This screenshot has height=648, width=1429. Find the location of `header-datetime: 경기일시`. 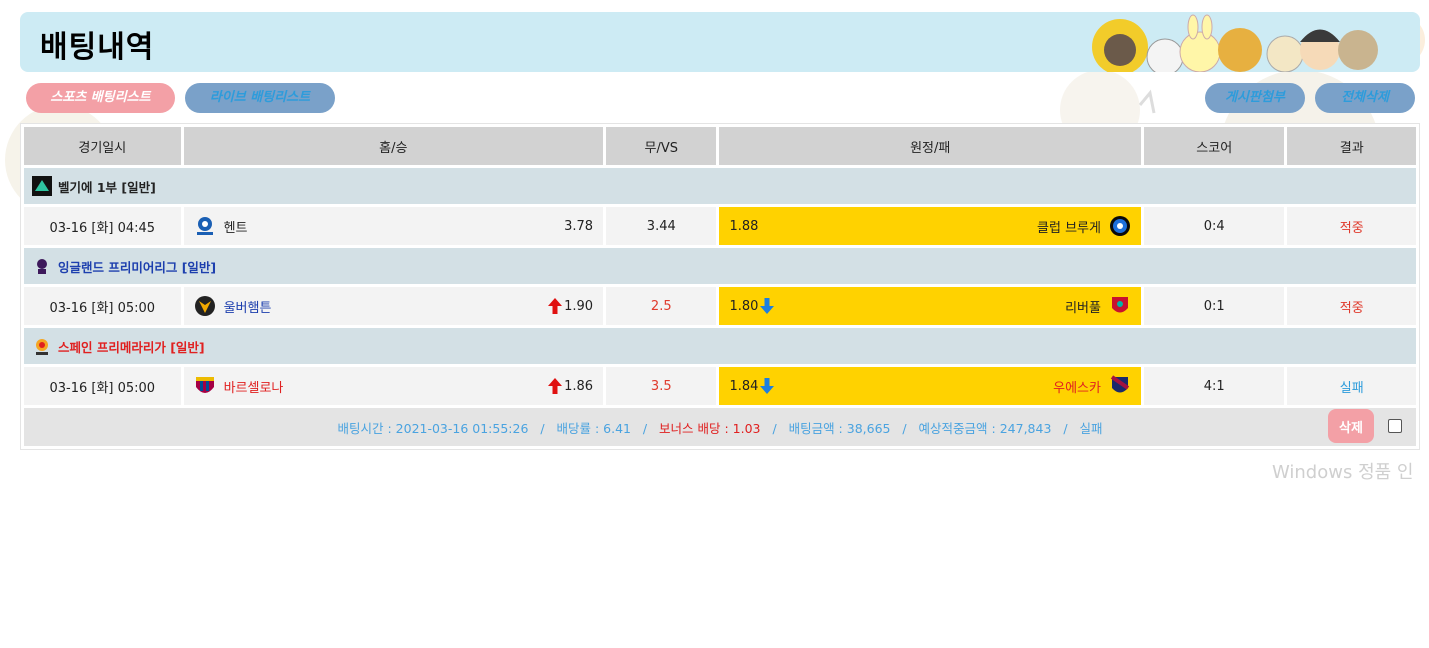

header-datetime: 경기일시 is located at coordinates (102, 146).